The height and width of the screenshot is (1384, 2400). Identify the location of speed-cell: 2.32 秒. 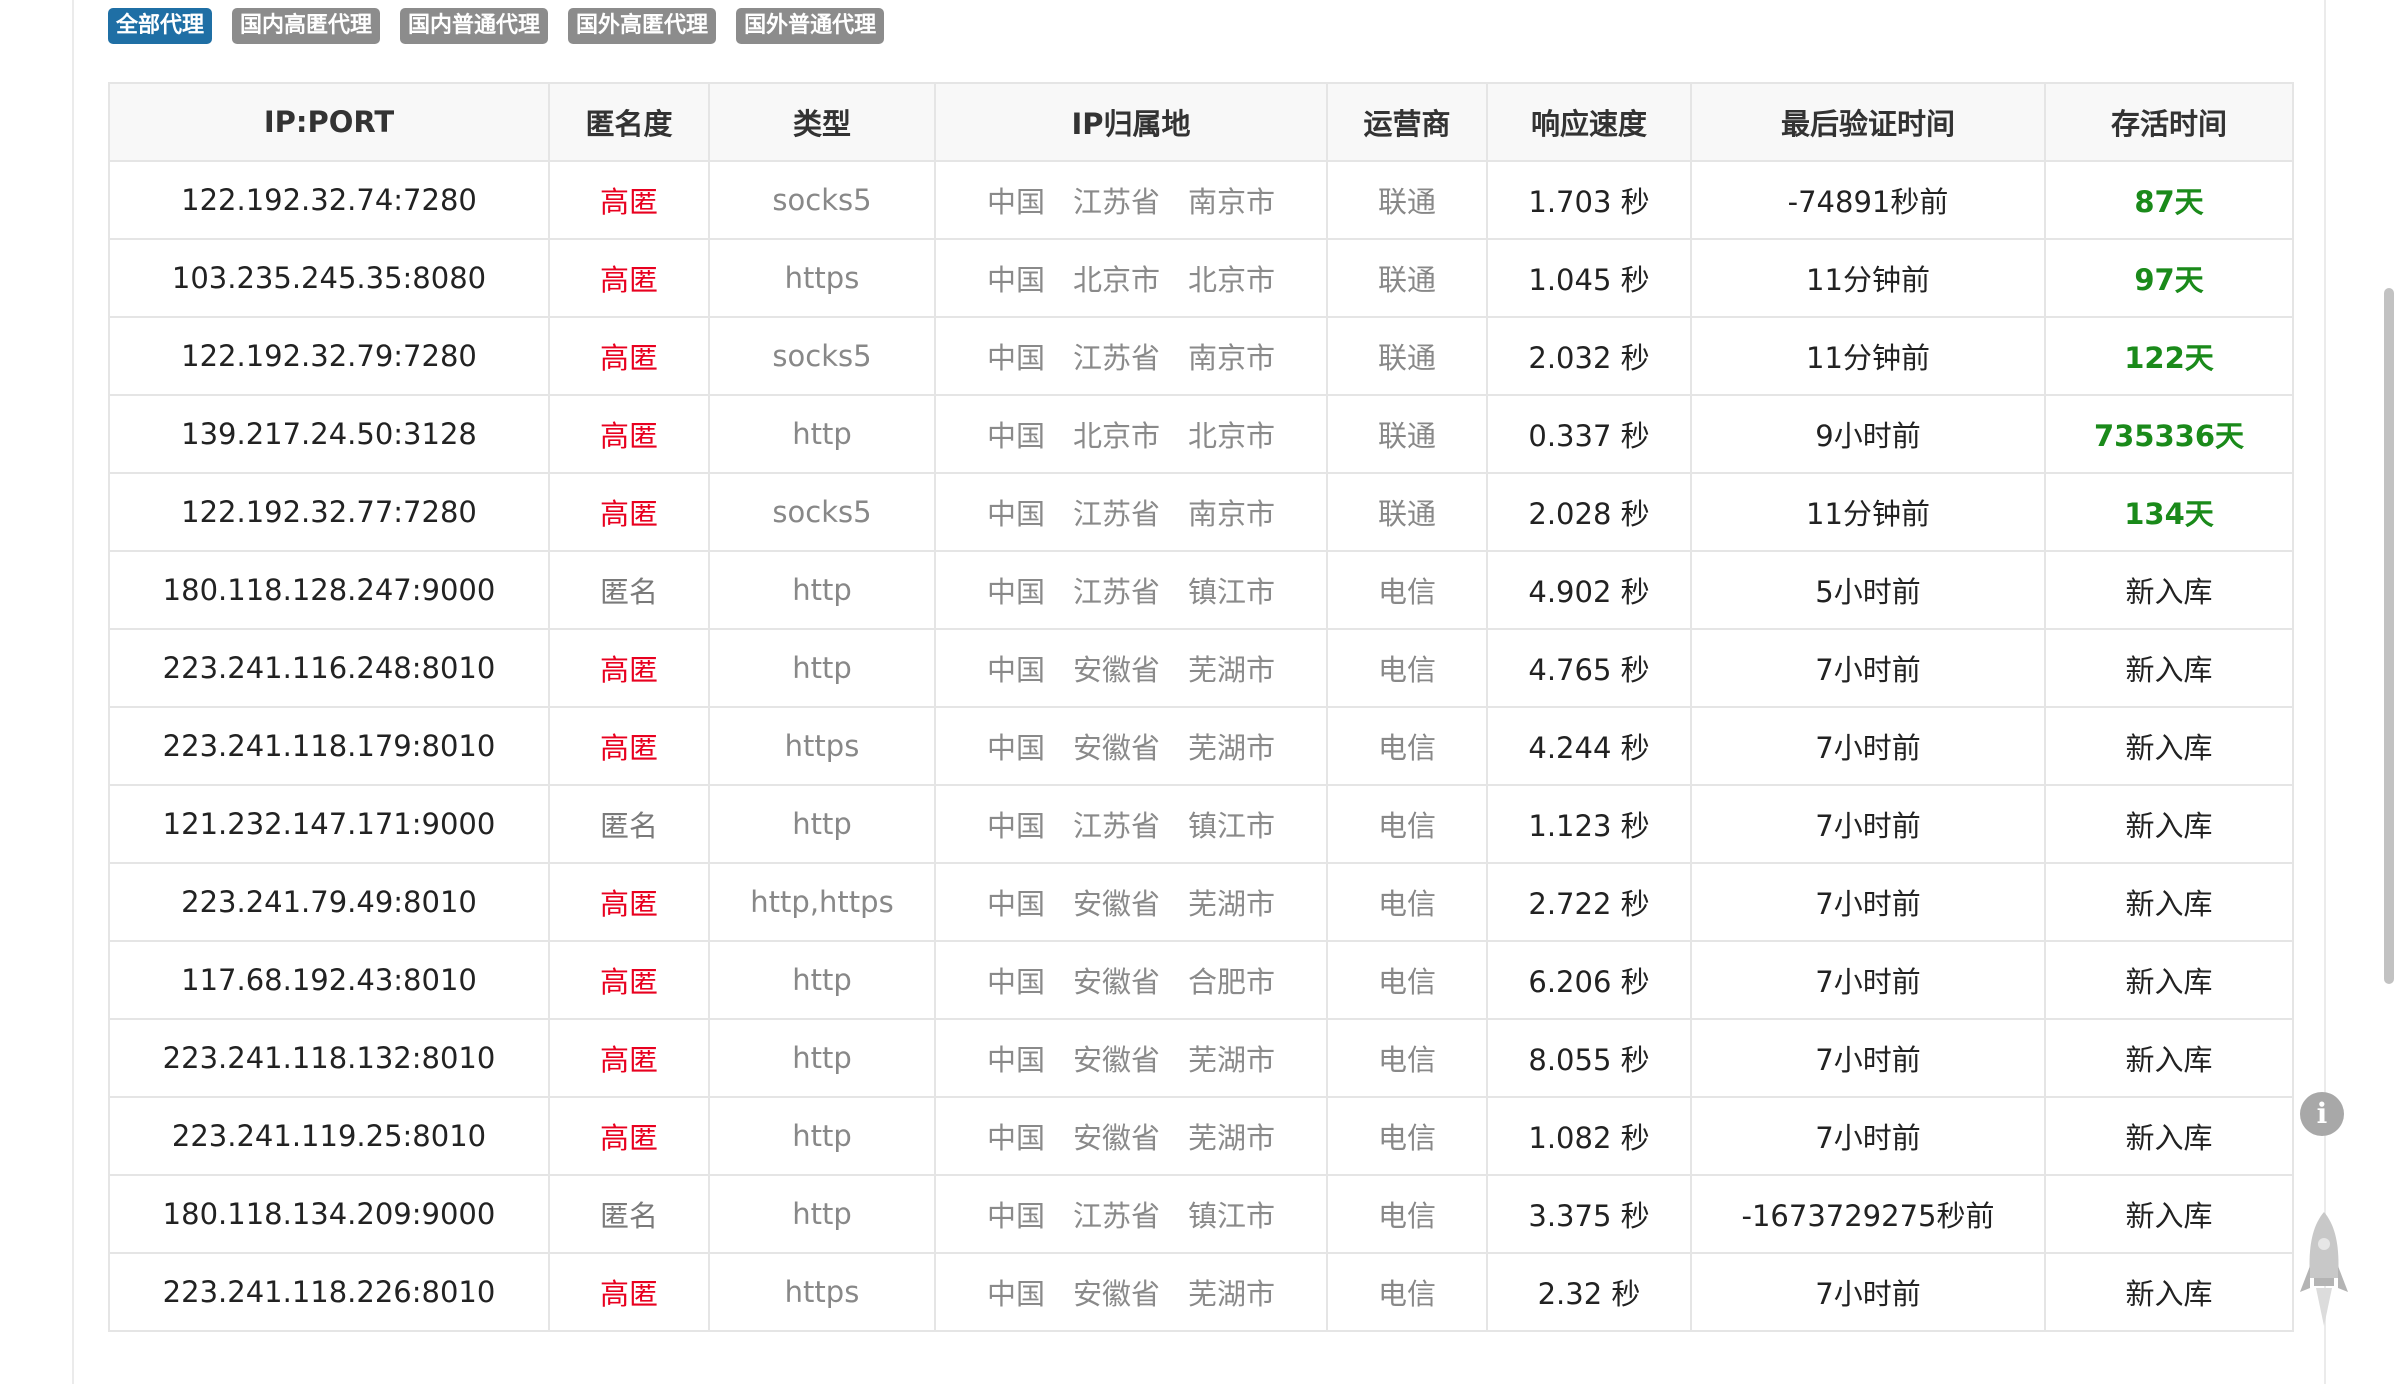
(1589, 1292).